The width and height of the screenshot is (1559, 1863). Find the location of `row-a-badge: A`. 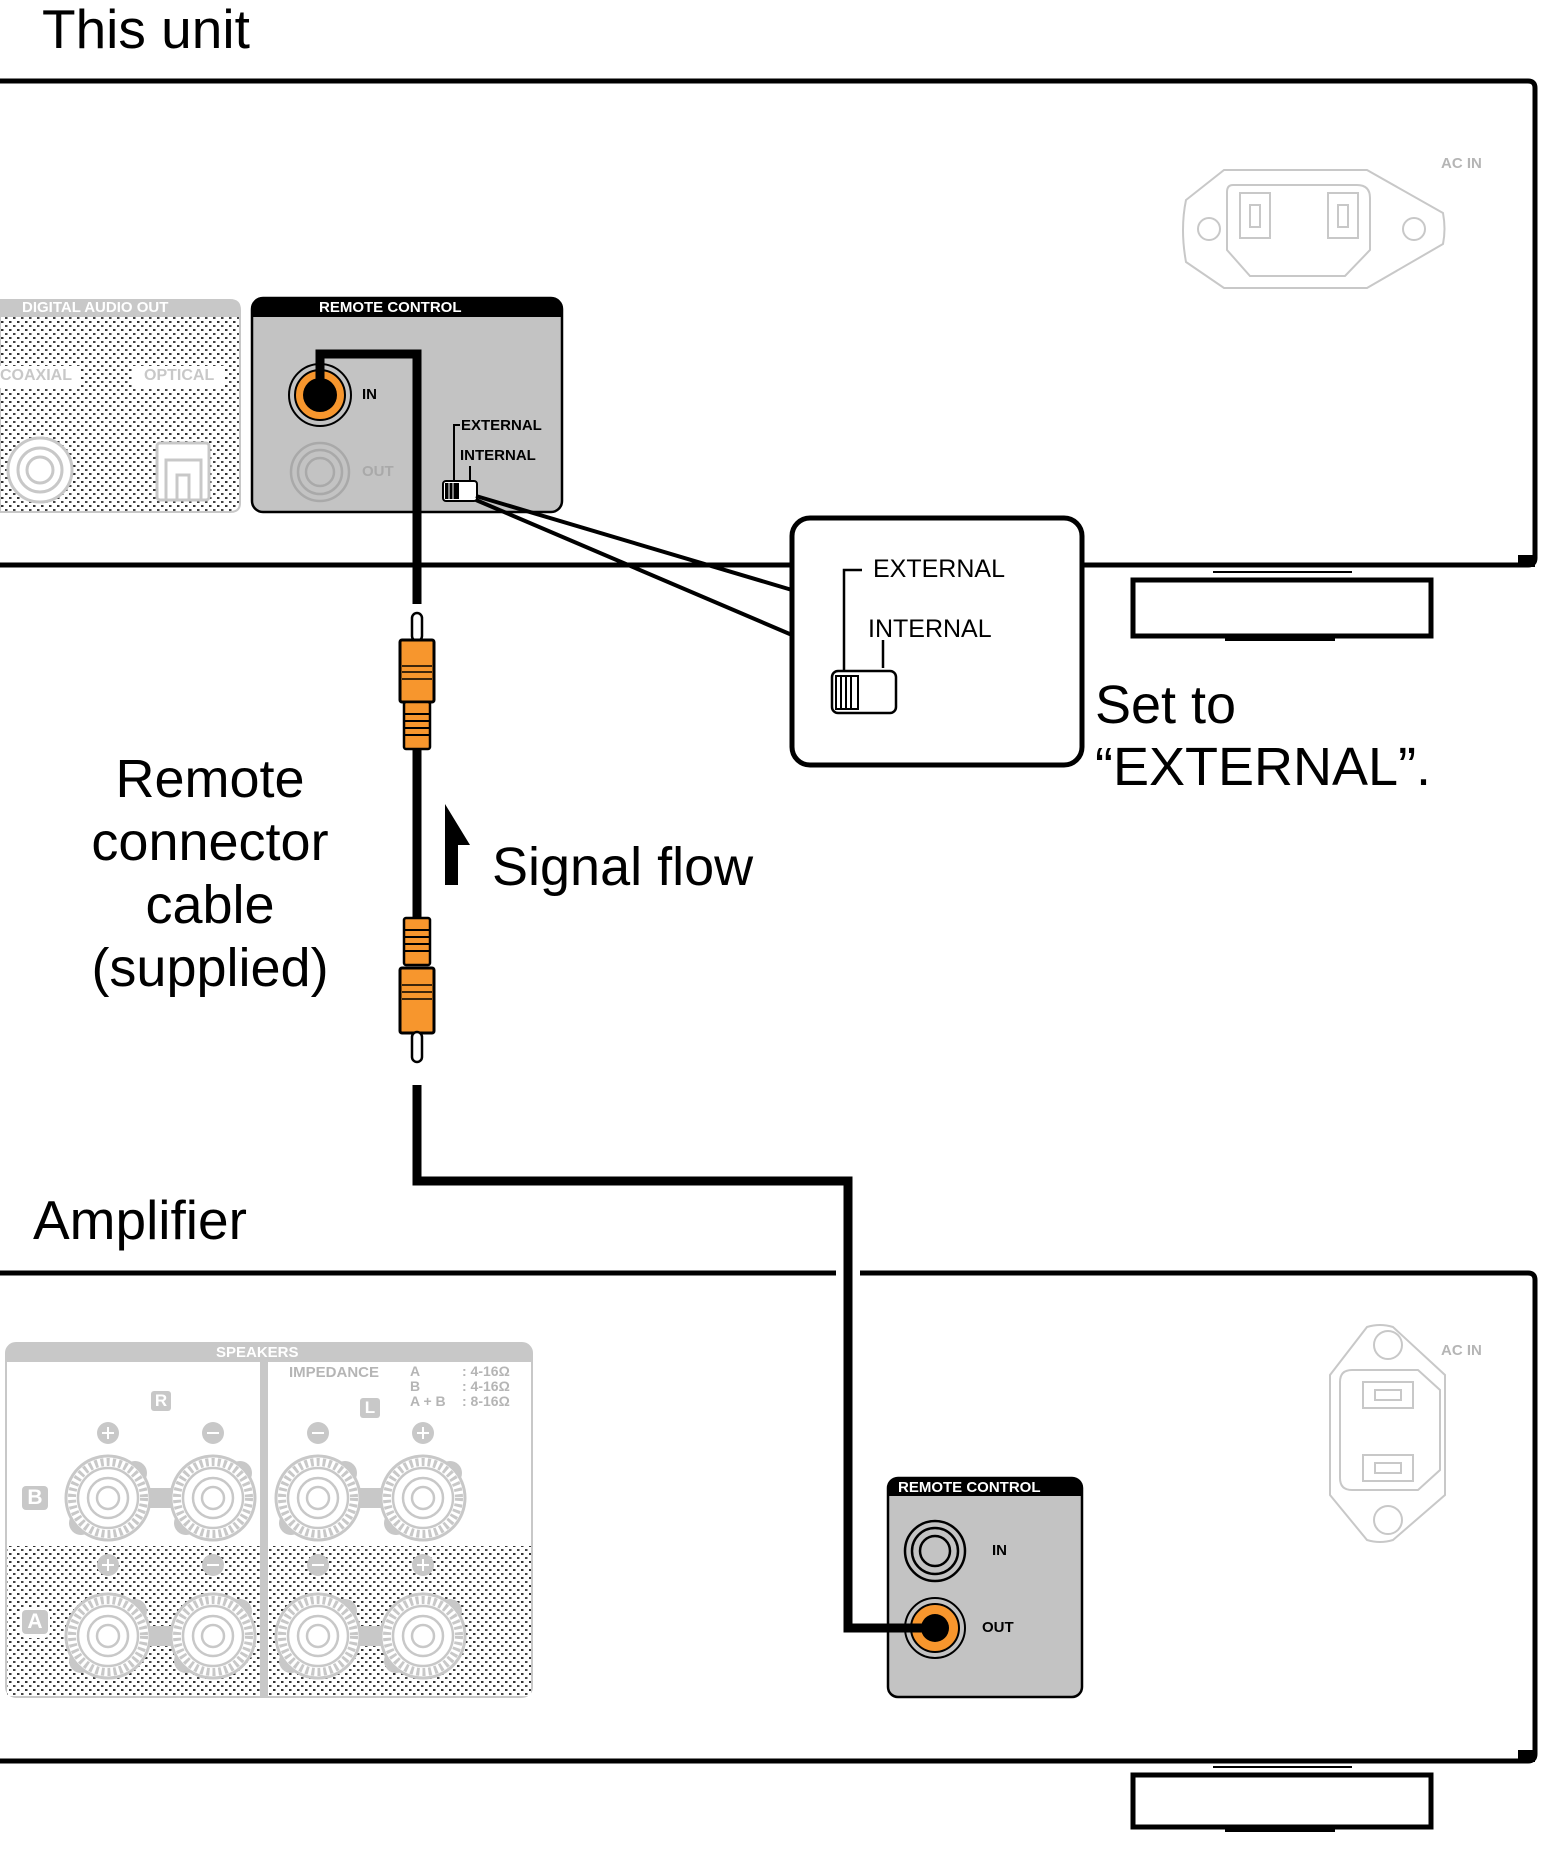

row-a-badge: A is located at coordinates (35, 1622).